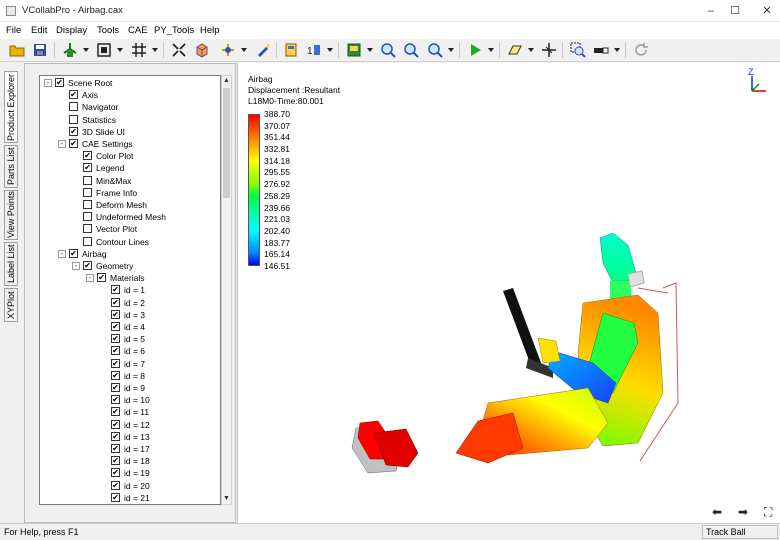 The width and height of the screenshot is (780, 540). Describe the element at coordinates (40, 50) in the screenshot. I see `save-icon` at that location.